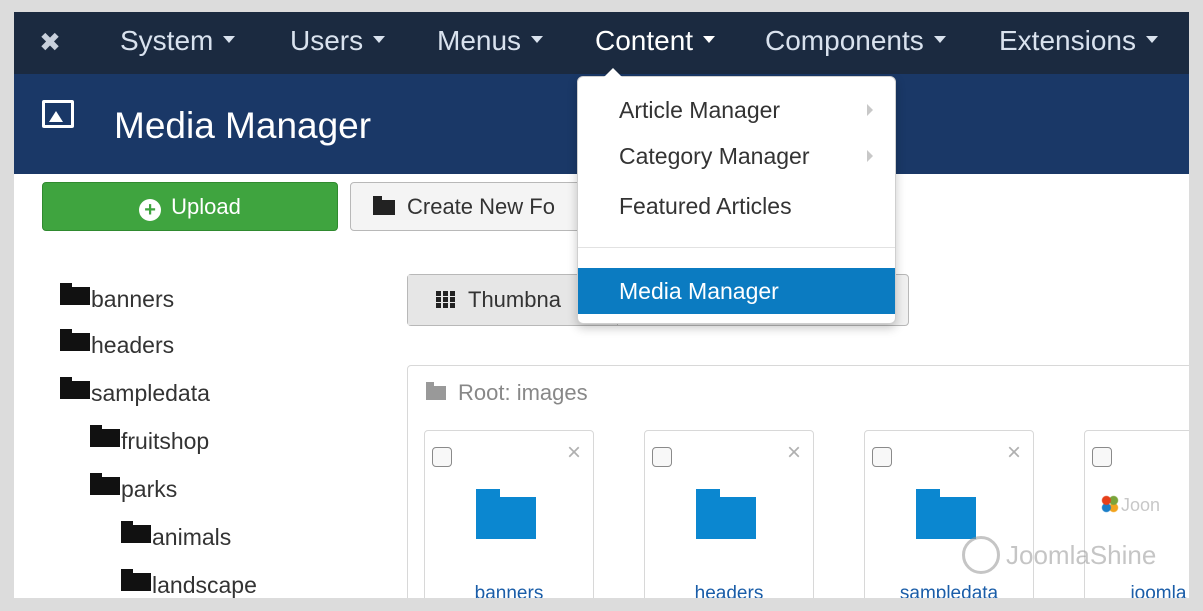 The width and height of the screenshot is (1203, 611). I want to click on nav-system-label: System, so click(167, 40).